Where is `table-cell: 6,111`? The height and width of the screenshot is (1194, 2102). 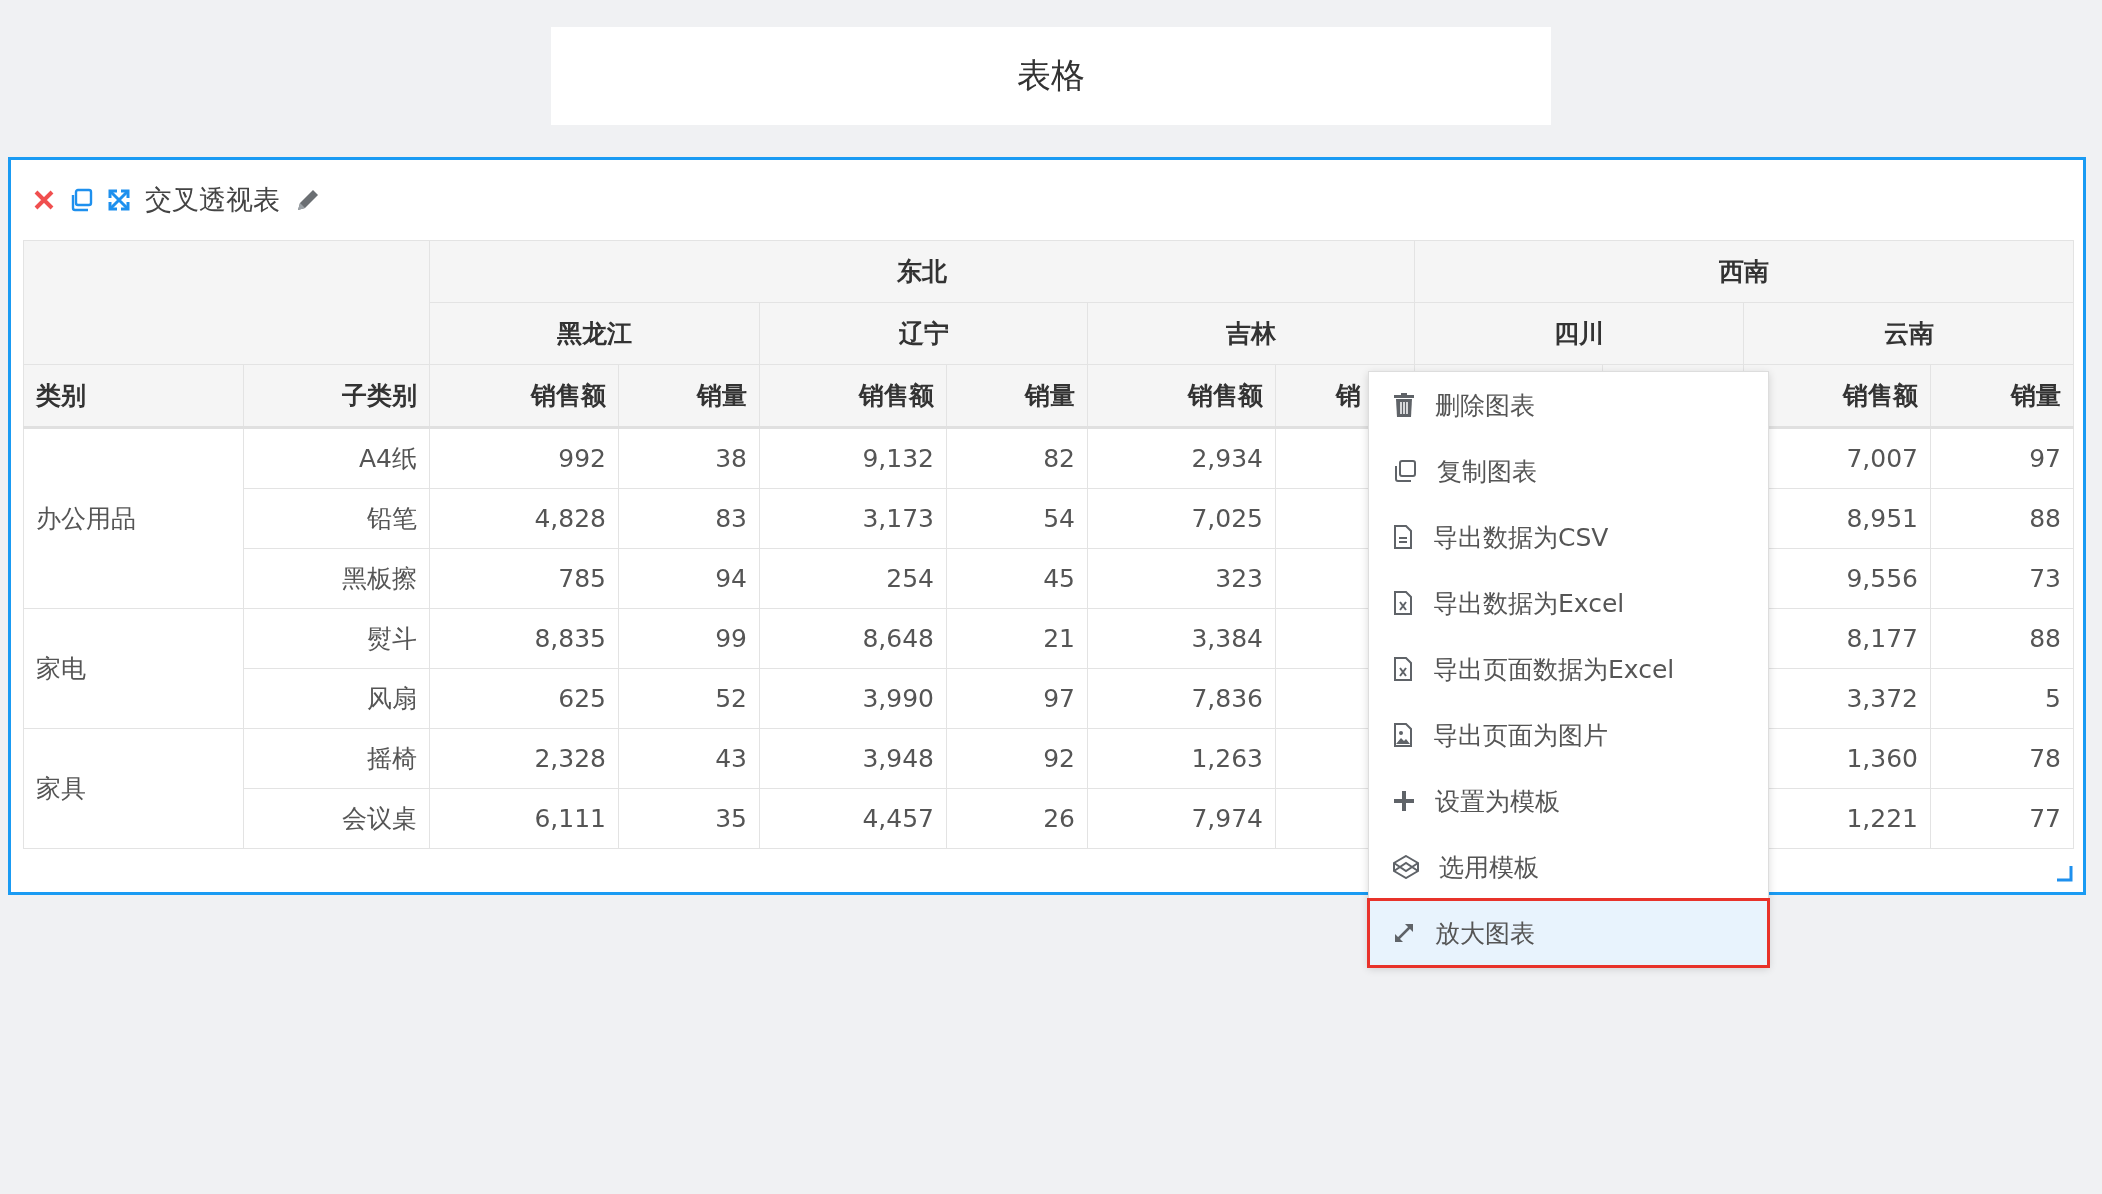
table-cell: 6,111 is located at coordinates (524, 818).